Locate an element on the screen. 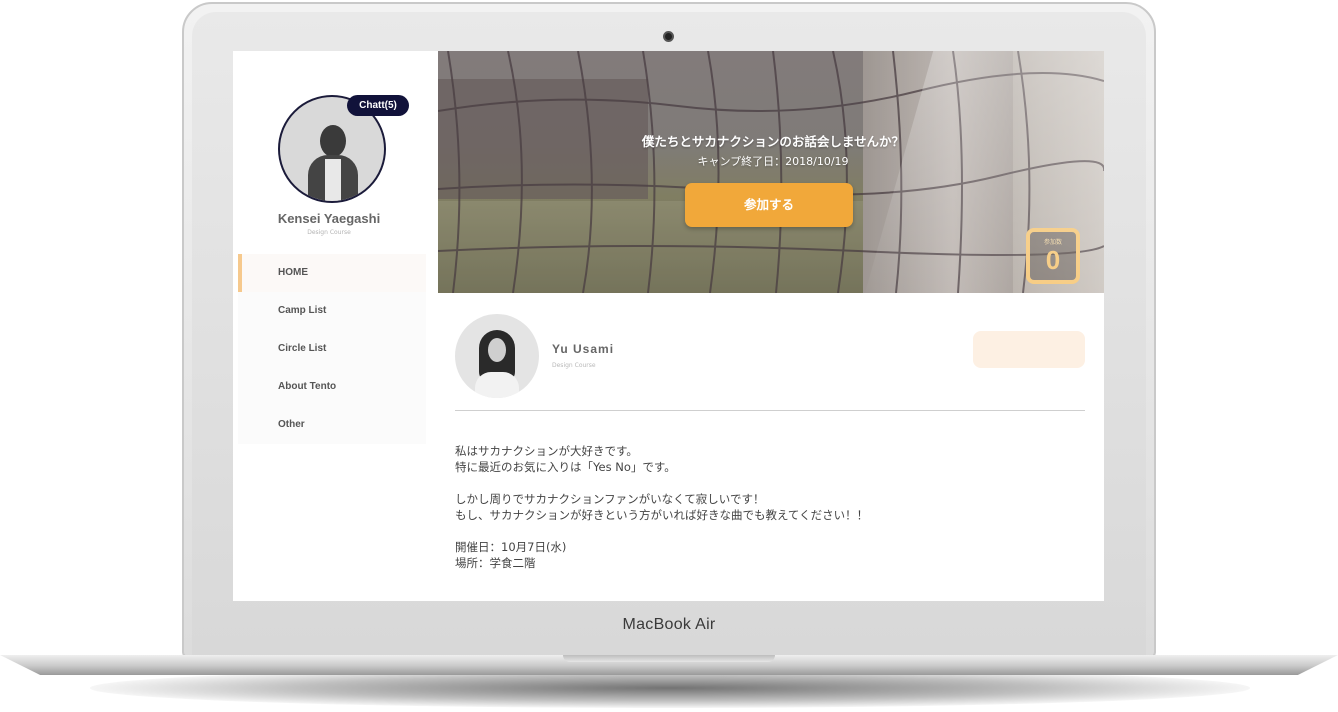  join-button: 参加する is located at coordinates (769, 205).